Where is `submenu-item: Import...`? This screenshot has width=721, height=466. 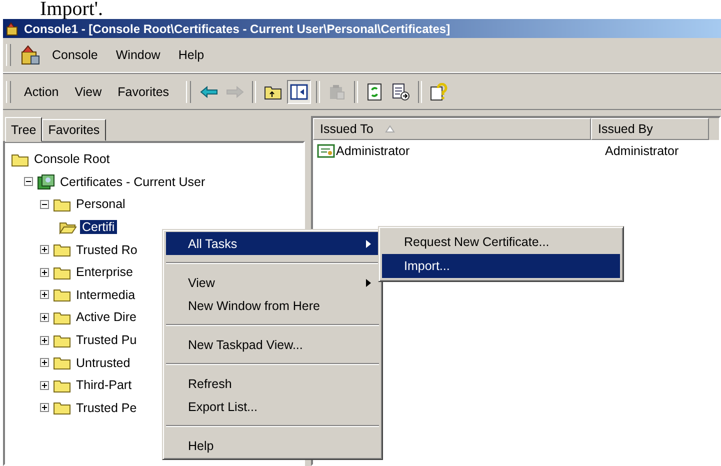 submenu-item: Import... is located at coordinates (501, 266).